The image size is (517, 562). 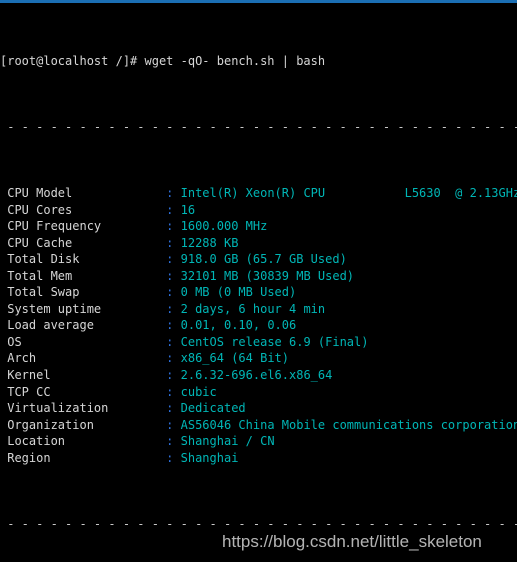 What do you see at coordinates (258, 408) in the screenshot?
I see `sysinfo-row: Virtualization : Dedicated` at bounding box center [258, 408].